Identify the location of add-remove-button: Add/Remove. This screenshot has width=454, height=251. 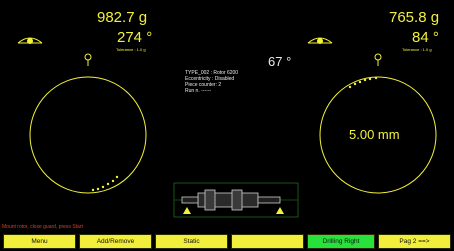
(115, 241).